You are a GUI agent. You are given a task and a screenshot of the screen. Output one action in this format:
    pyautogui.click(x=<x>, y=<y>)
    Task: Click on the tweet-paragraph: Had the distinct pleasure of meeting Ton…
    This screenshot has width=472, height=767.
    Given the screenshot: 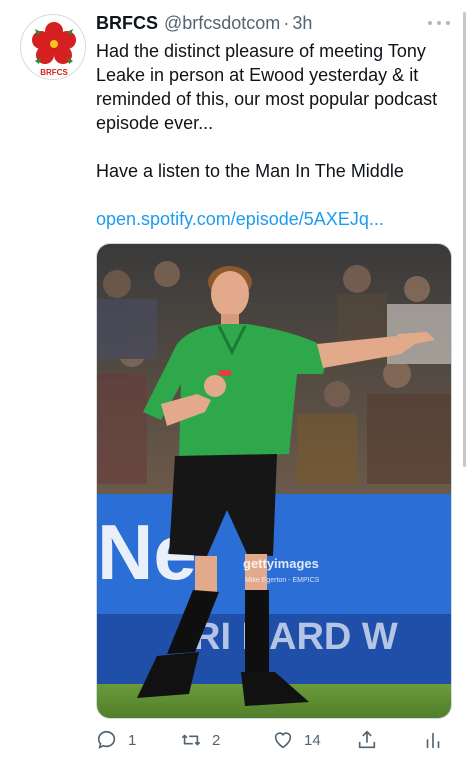 What is the action you would take?
    pyautogui.click(x=267, y=87)
    